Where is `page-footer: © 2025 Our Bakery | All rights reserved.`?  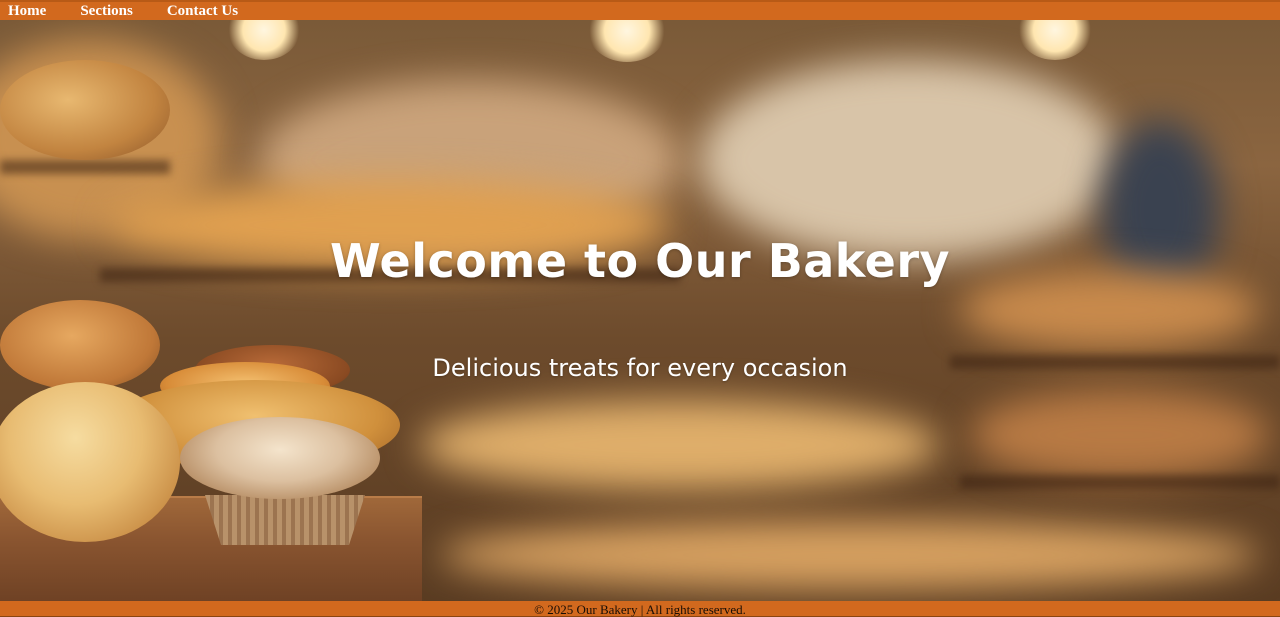 page-footer: © 2025 Our Bakery | All rights reserved. is located at coordinates (640, 609).